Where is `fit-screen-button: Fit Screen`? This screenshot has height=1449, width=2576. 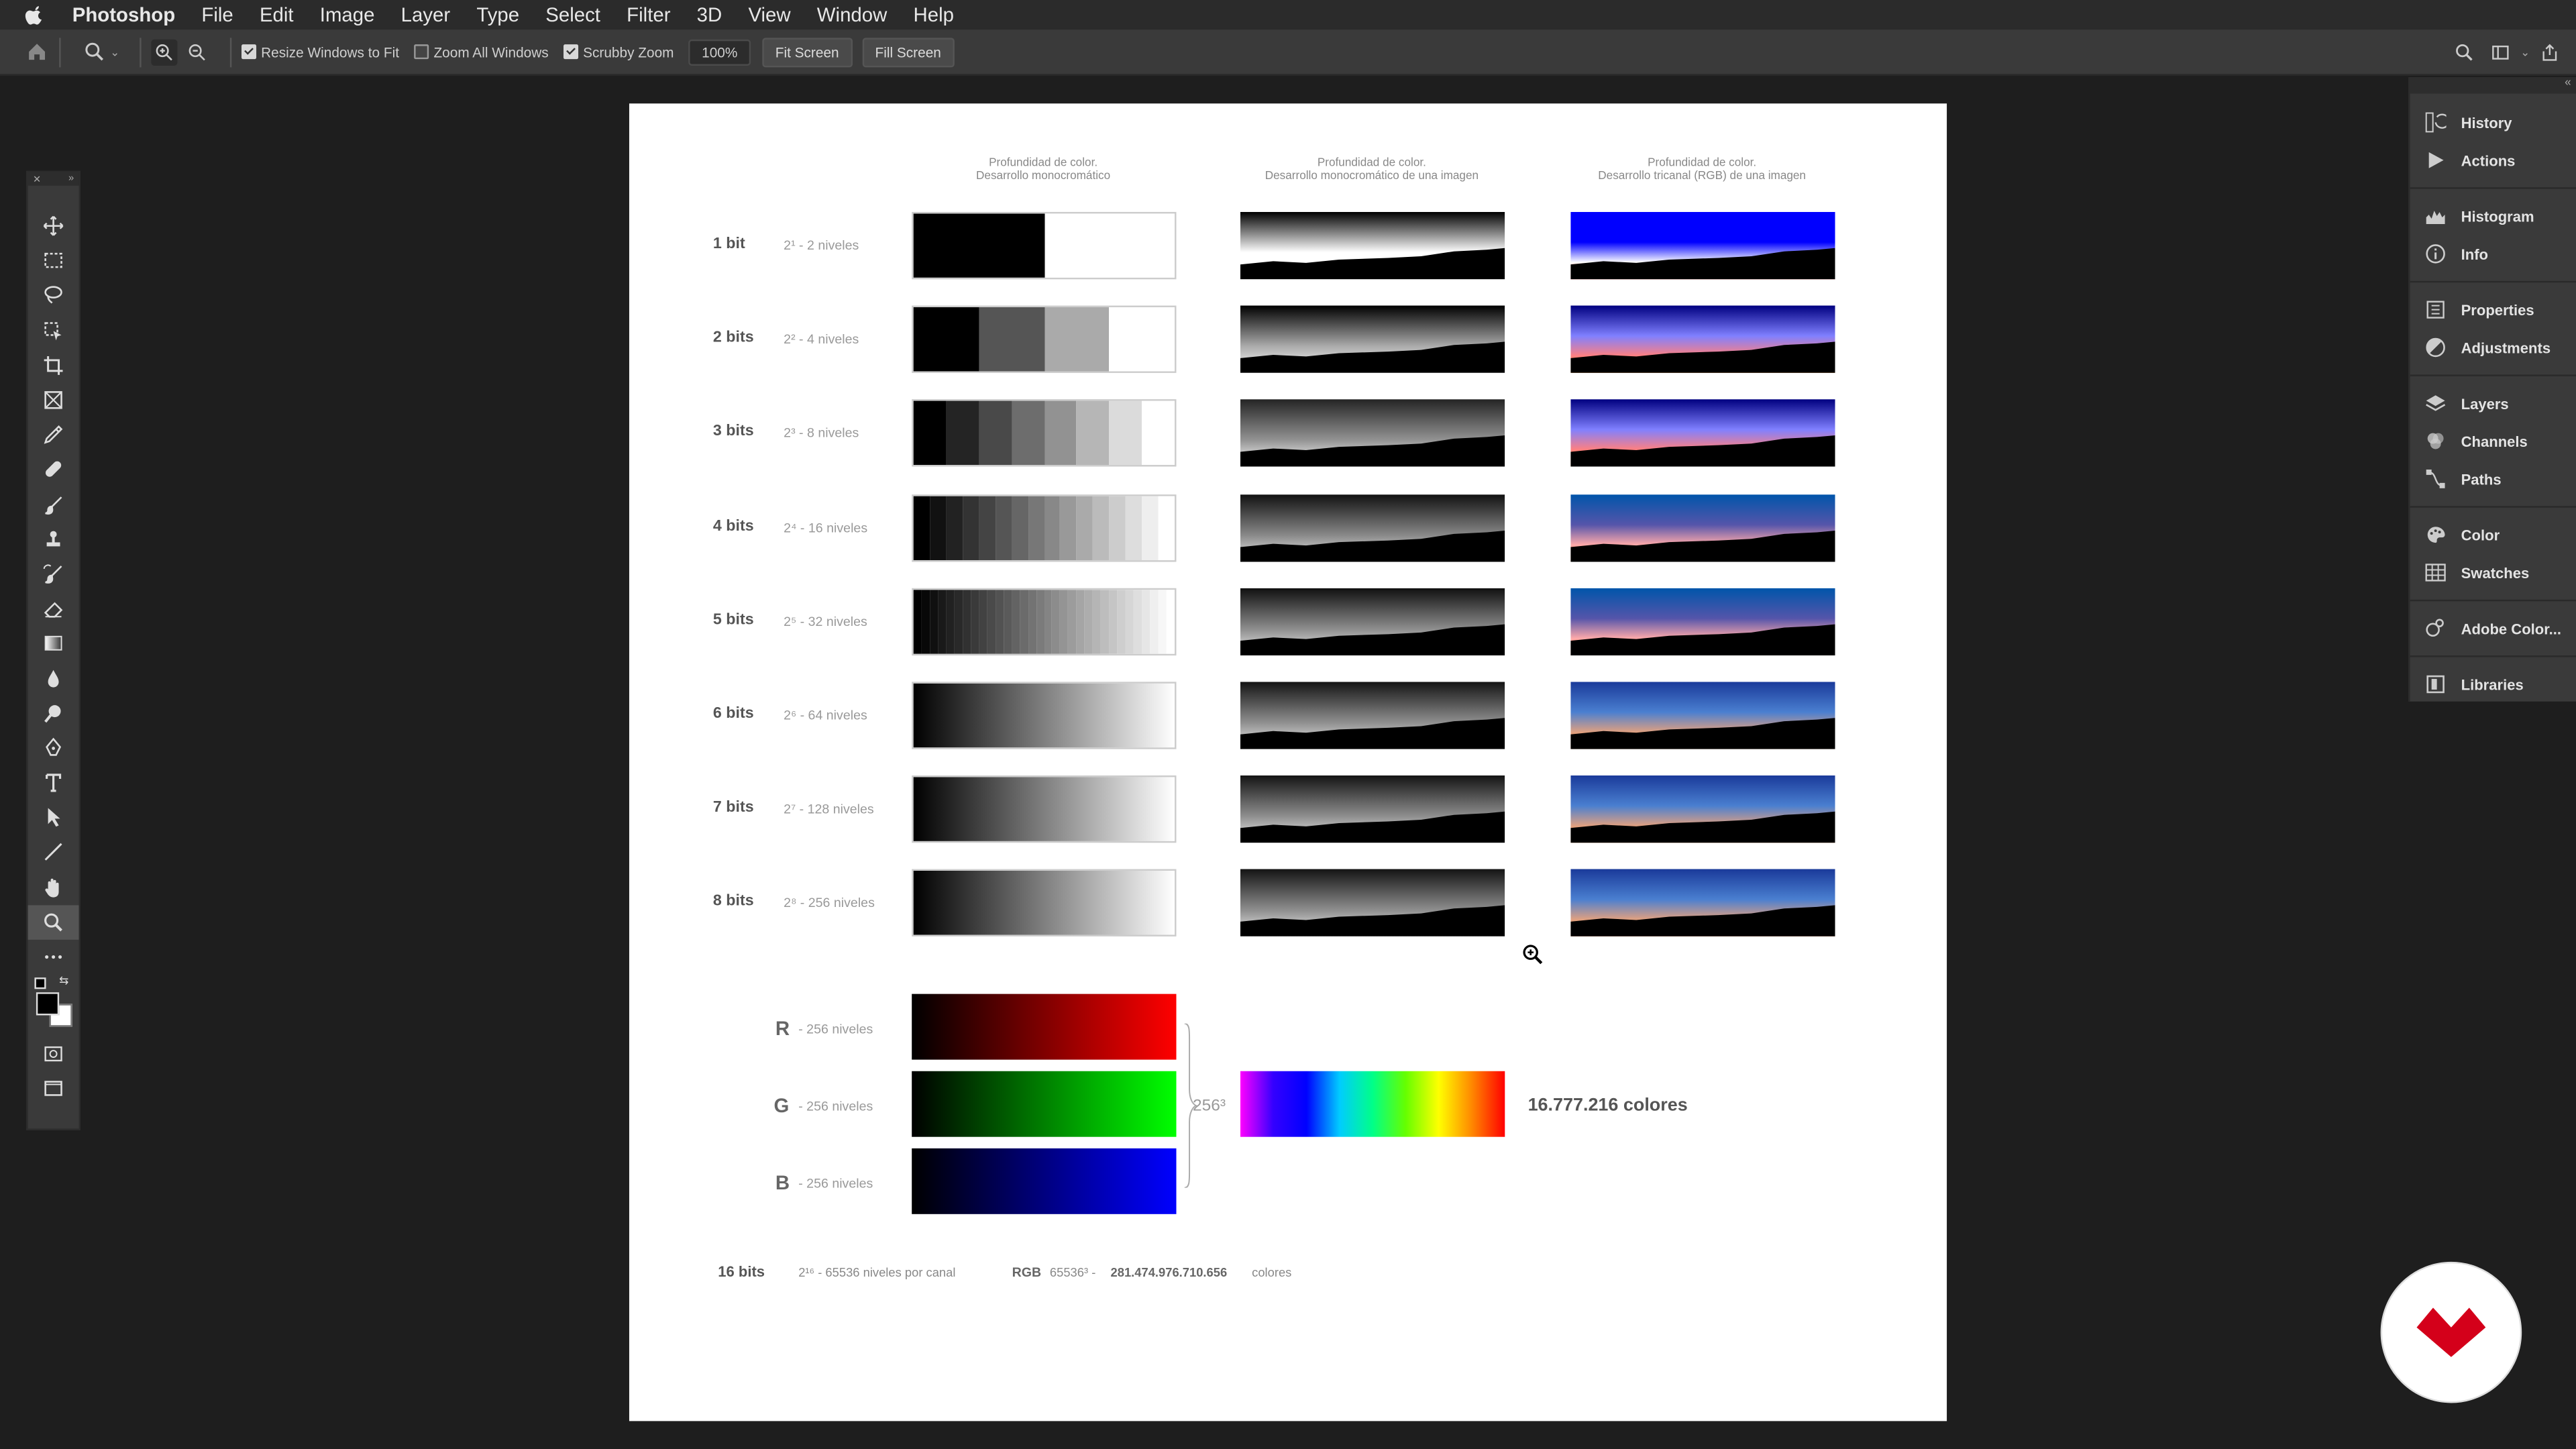
fit-screen-button: Fit Screen is located at coordinates (807, 52).